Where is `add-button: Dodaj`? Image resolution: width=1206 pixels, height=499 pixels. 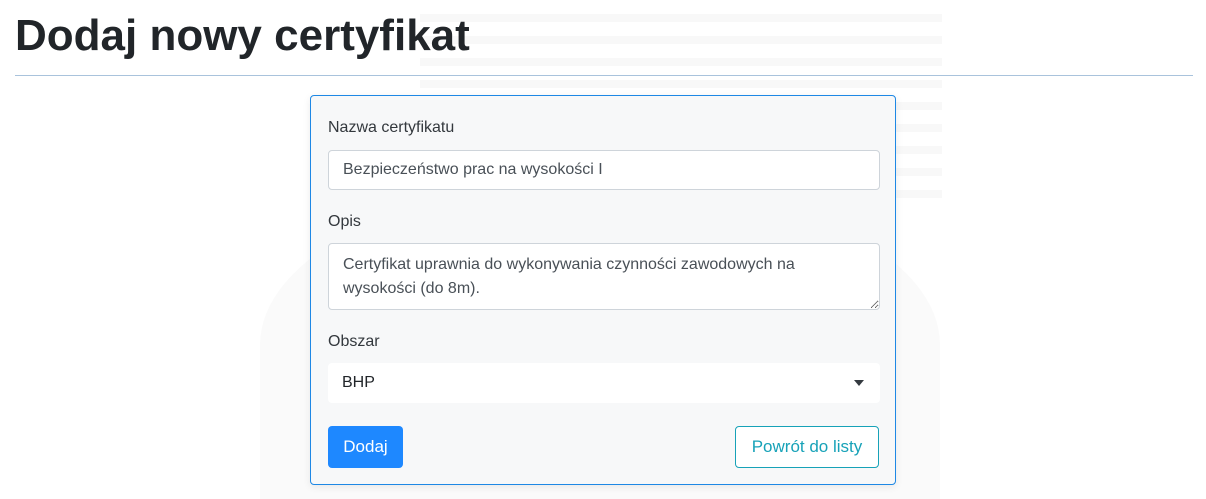 add-button: Dodaj is located at coordinates (365, 447).